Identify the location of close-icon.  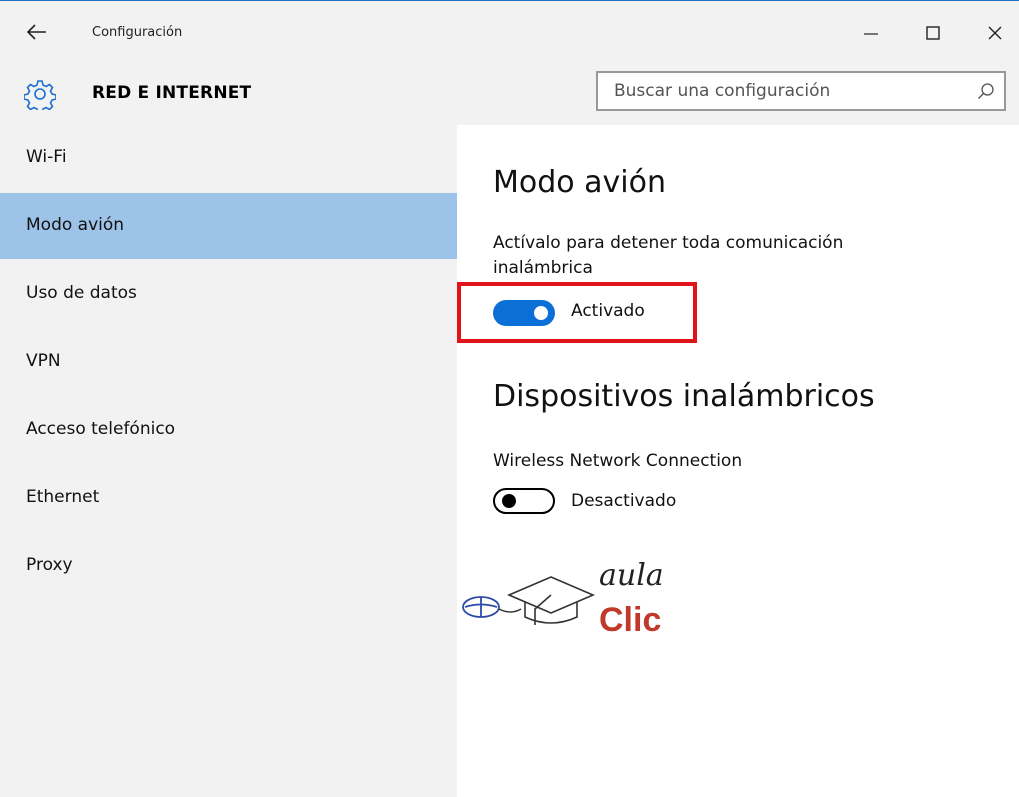
(995, 33).